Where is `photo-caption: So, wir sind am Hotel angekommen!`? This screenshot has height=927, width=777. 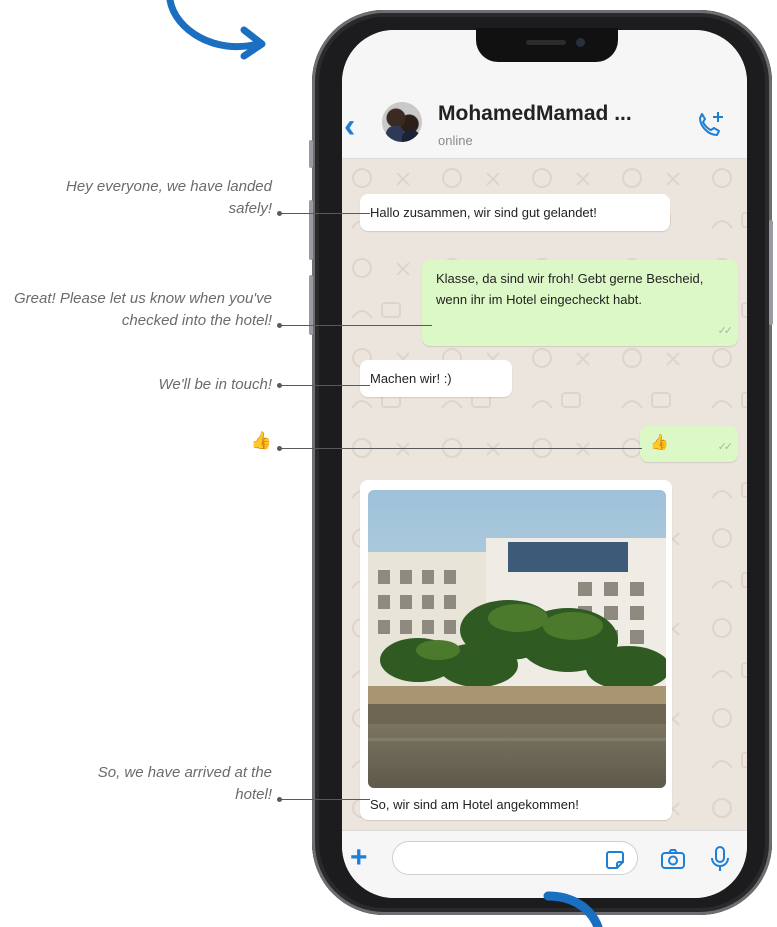 photo-caption: So, wir sind am Hotel angekommen! is located at coordinates (474, 804).